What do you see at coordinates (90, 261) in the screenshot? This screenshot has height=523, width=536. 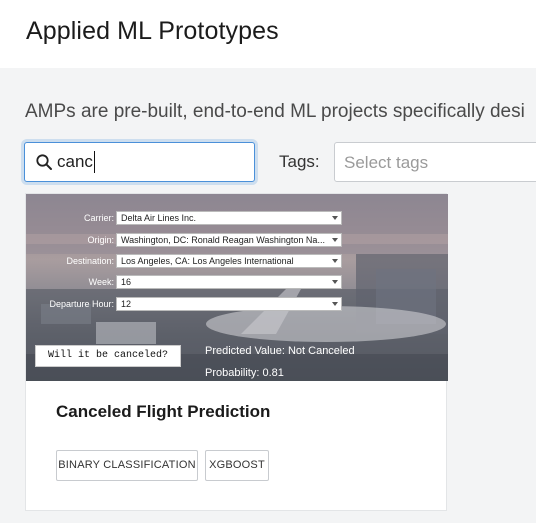 I see `destination-label: Destination:` at bounding box center [90, 261].